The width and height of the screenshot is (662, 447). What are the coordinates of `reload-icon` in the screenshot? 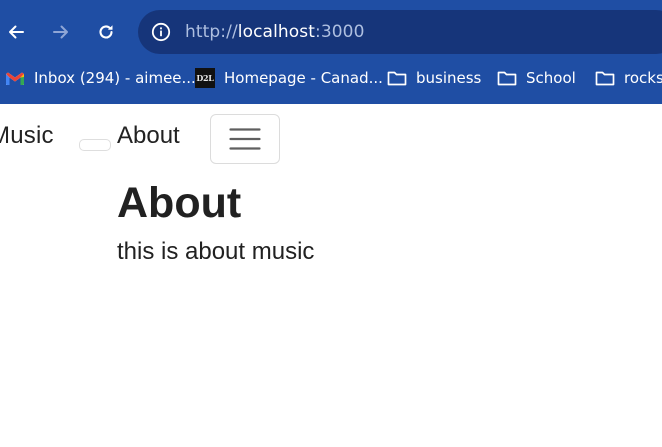 It's located at (106, 32).